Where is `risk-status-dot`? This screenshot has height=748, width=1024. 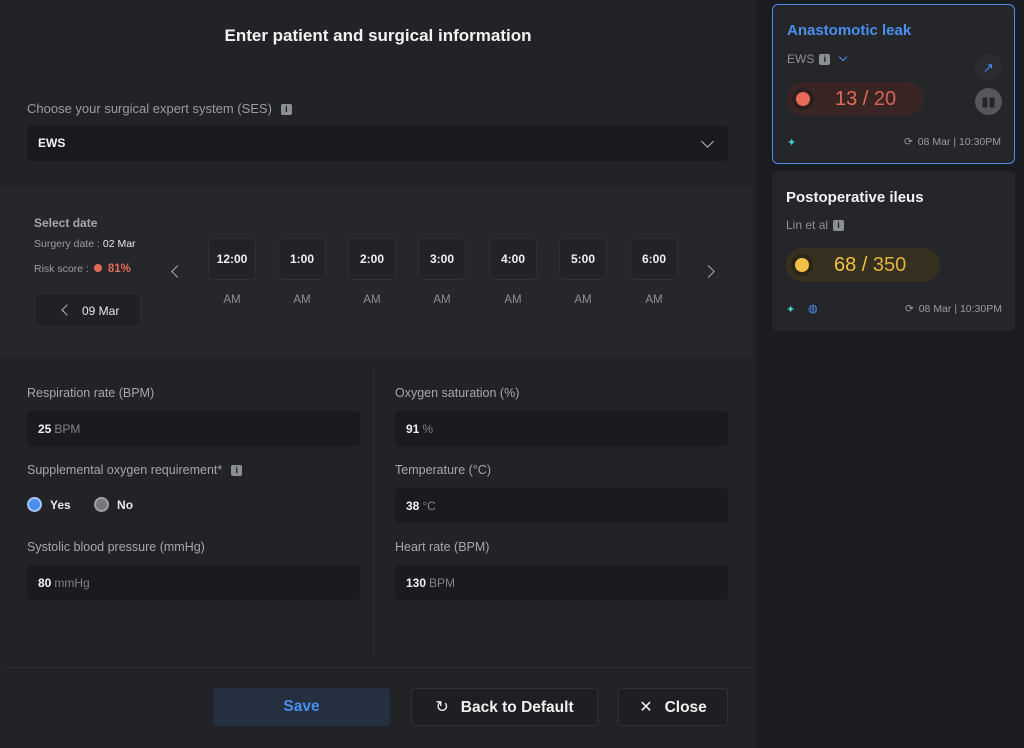 risk-status-dot is located at coordinates (97, 268).